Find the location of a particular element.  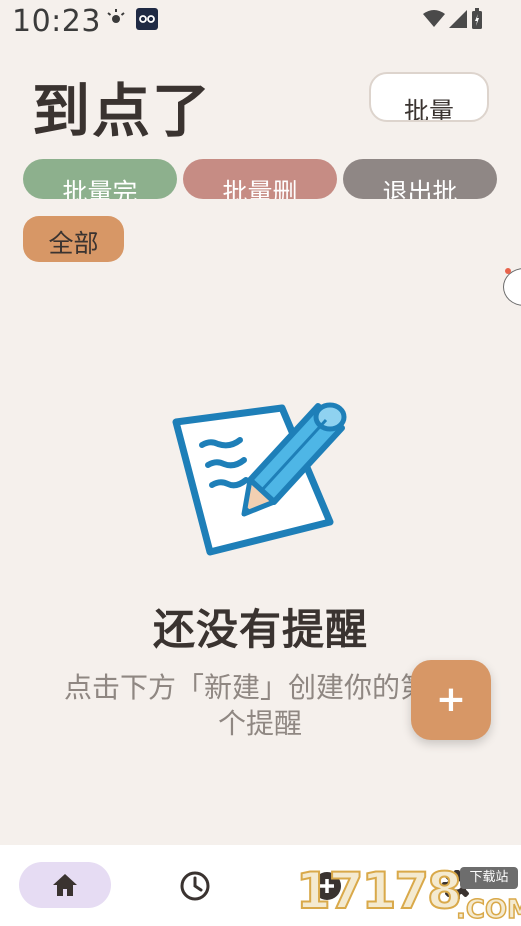

watermark-digits: 17178 is located at coordinates (379, 891).